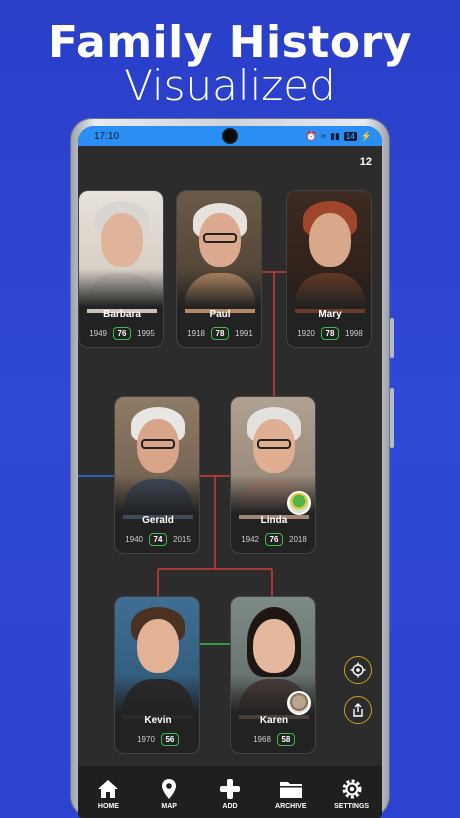 The width and height of the screenshot is (460, 818). Describe the element at coordinates (169, 788) in the screenshot. I see `map-pin-icon` at that location.